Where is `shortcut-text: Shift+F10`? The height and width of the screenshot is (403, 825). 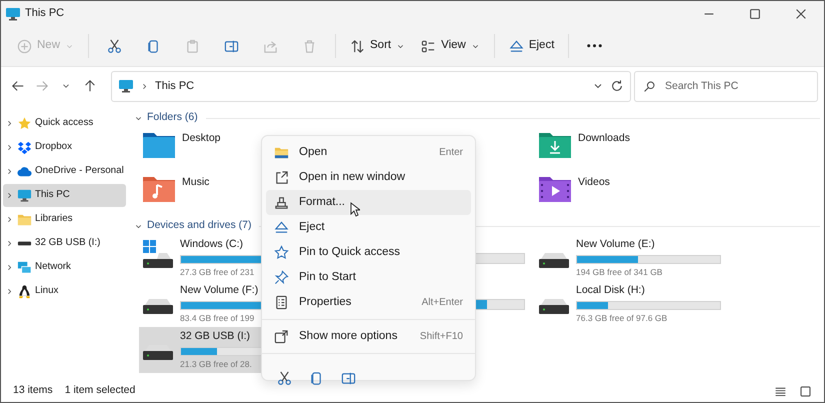 shortcut-text: Shift+F10 is located at coordinates (441, 337).